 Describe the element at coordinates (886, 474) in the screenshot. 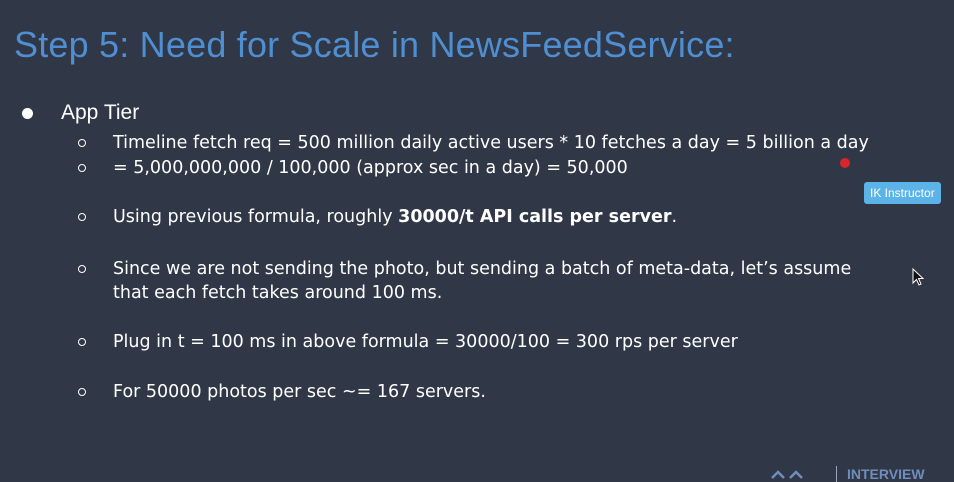

I see `logo-text: INTERVIEW` at that location.